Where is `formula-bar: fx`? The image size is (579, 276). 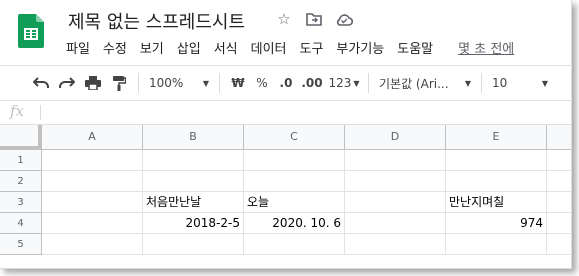 formula-bar: fx is located at coordinates (285, 112).